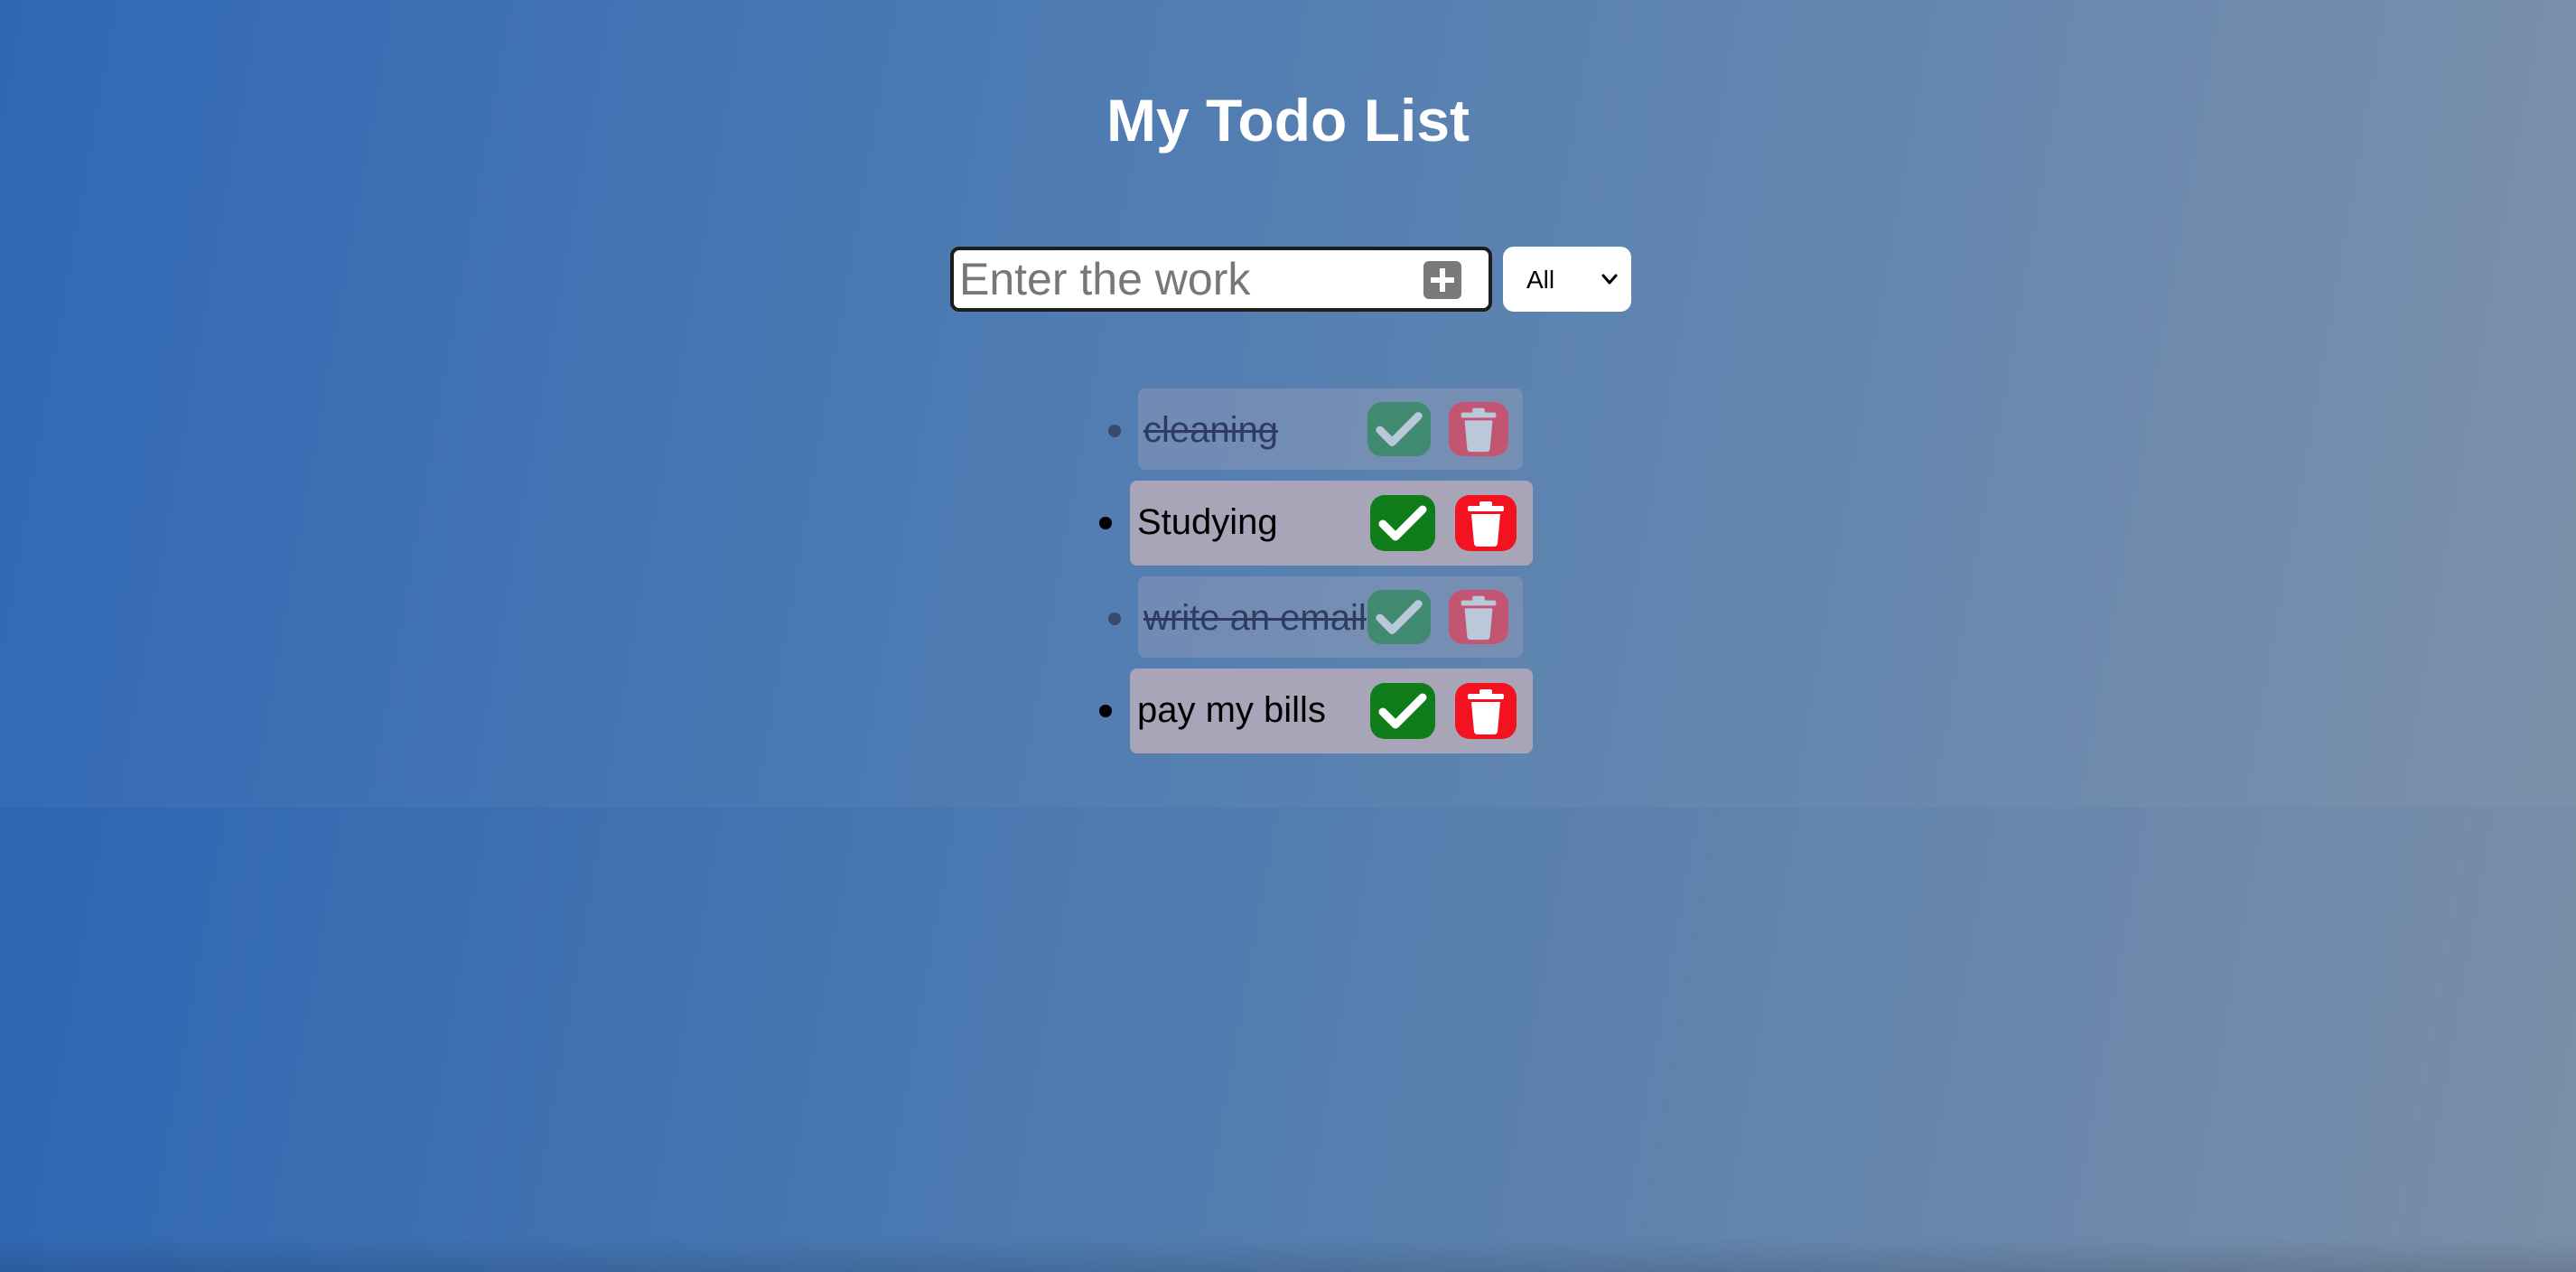  What do you see at coordinates (1211, 430) in the screenshot?
I see `todo-text: cleaning` at bounding box center [1211, 430].